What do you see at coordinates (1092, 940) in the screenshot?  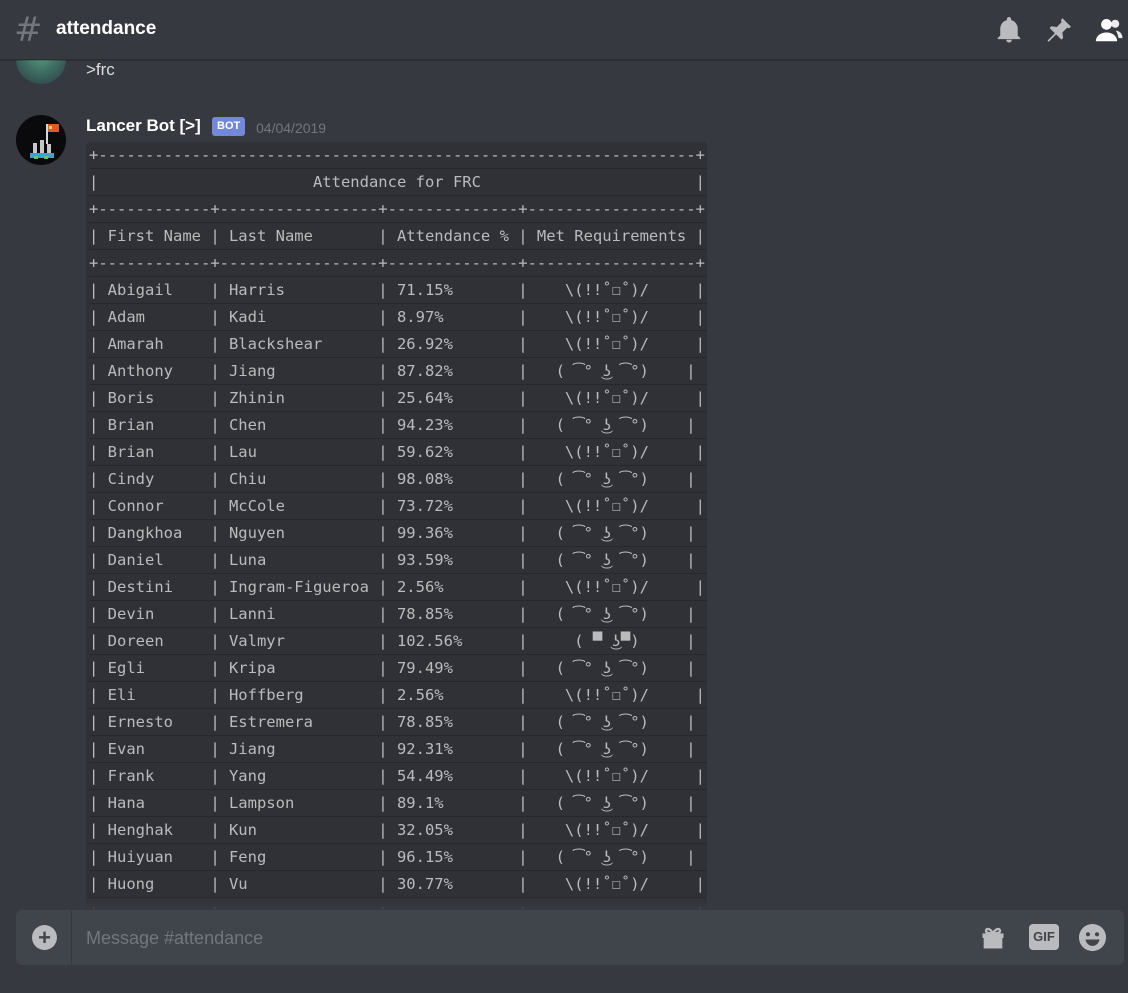 I see `emoji-icon` at bounding box center [1092, 940].